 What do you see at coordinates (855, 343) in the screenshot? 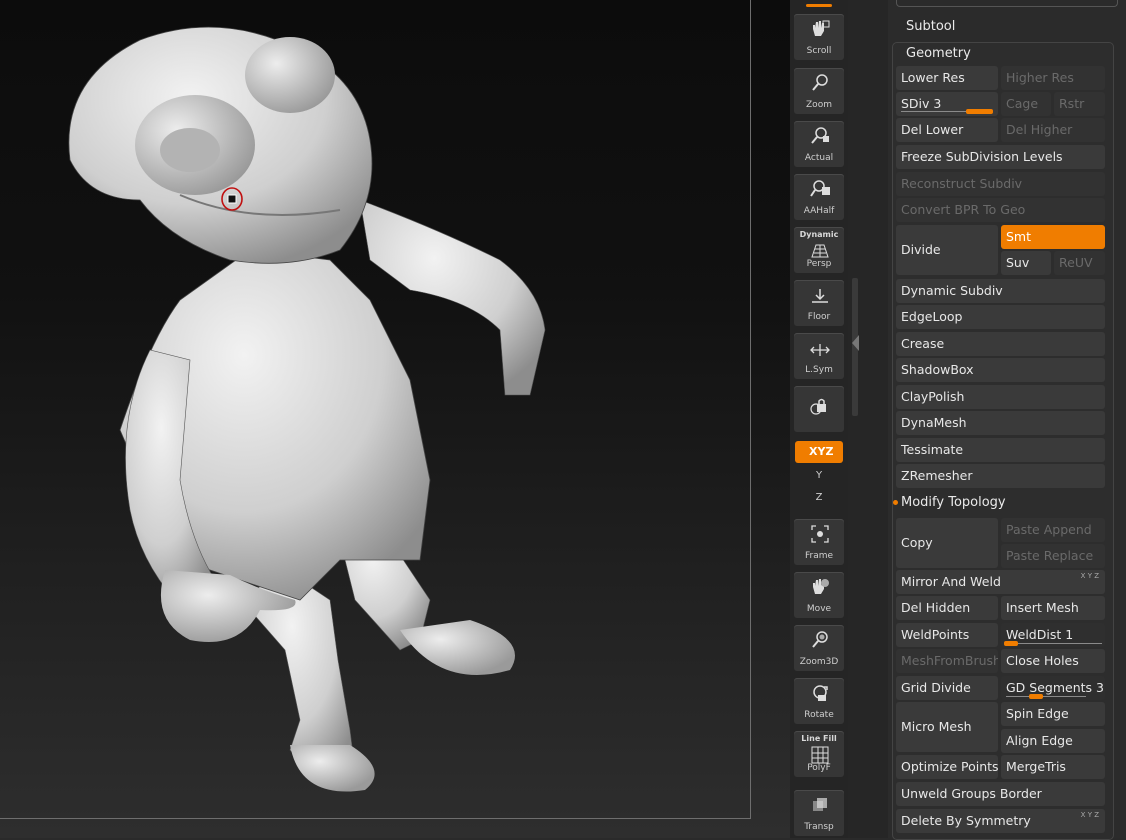
I see `collapse-arrow-icon` at bounding box center [855, 343].